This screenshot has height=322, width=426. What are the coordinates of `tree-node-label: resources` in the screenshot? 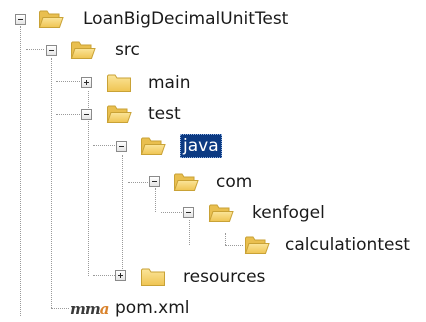 It's located at (224, 277).